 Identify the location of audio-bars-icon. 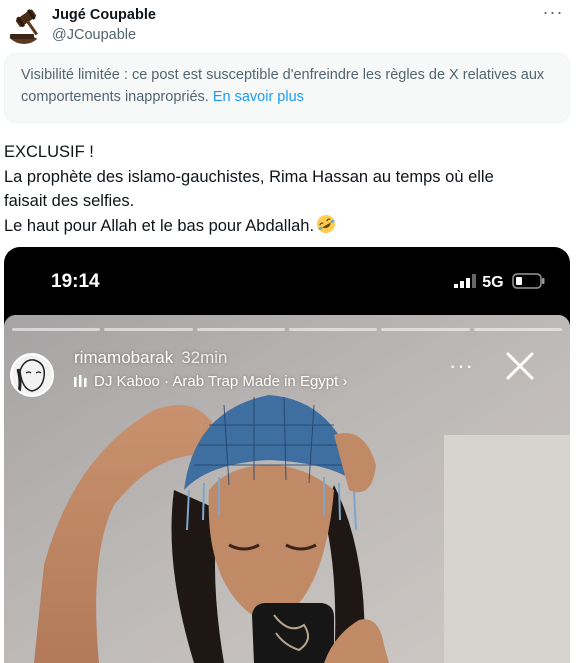
(80, 381).